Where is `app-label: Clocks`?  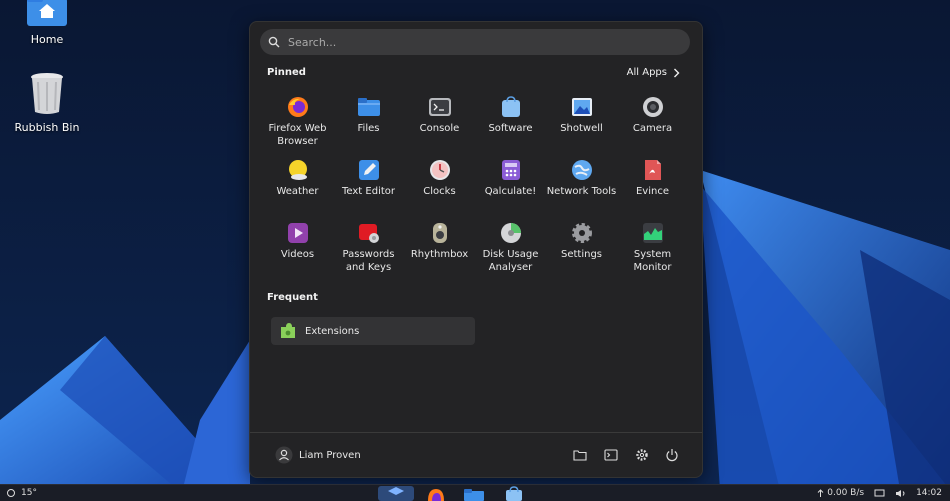
app-label: Clocks is located at coordinates (439, 191).